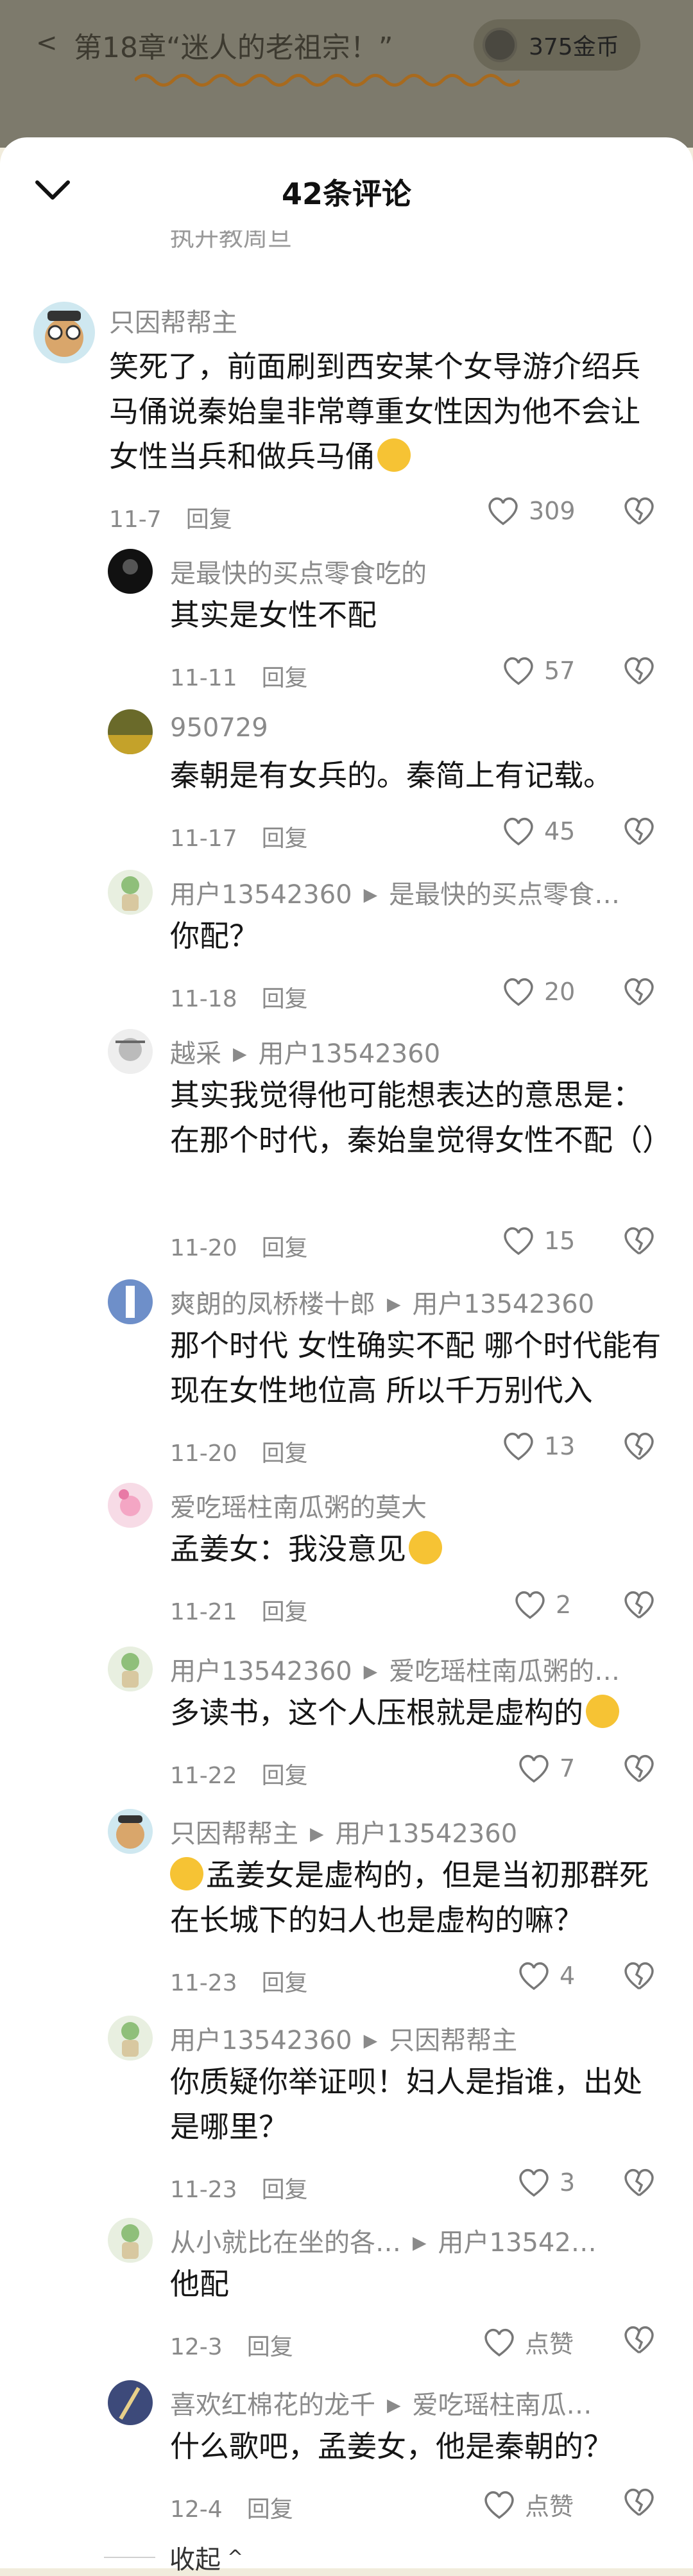 This screenshot has width=693, height=2576. I want to click on username: 只因帮帮主 ▶ 用户13542360, so click(344, 1832).